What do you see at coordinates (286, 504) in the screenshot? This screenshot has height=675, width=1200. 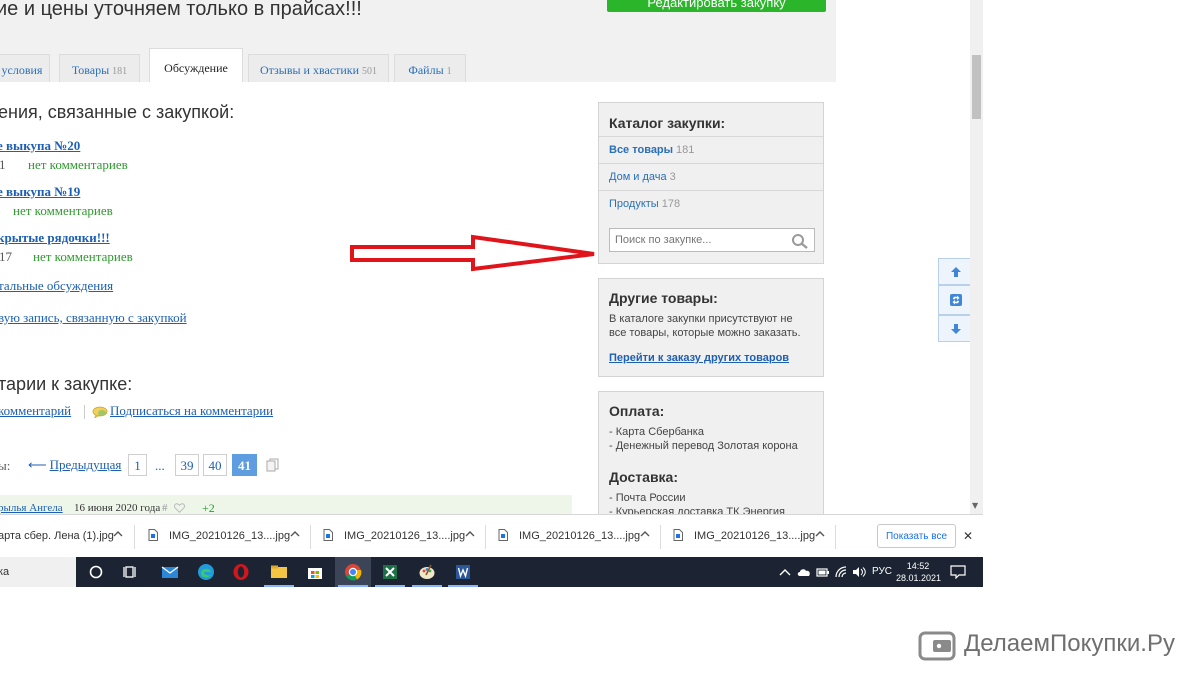 I see `comment-header: рылья Ангела 16 июня 2020 года # +2` at bounding box center [286, 504].